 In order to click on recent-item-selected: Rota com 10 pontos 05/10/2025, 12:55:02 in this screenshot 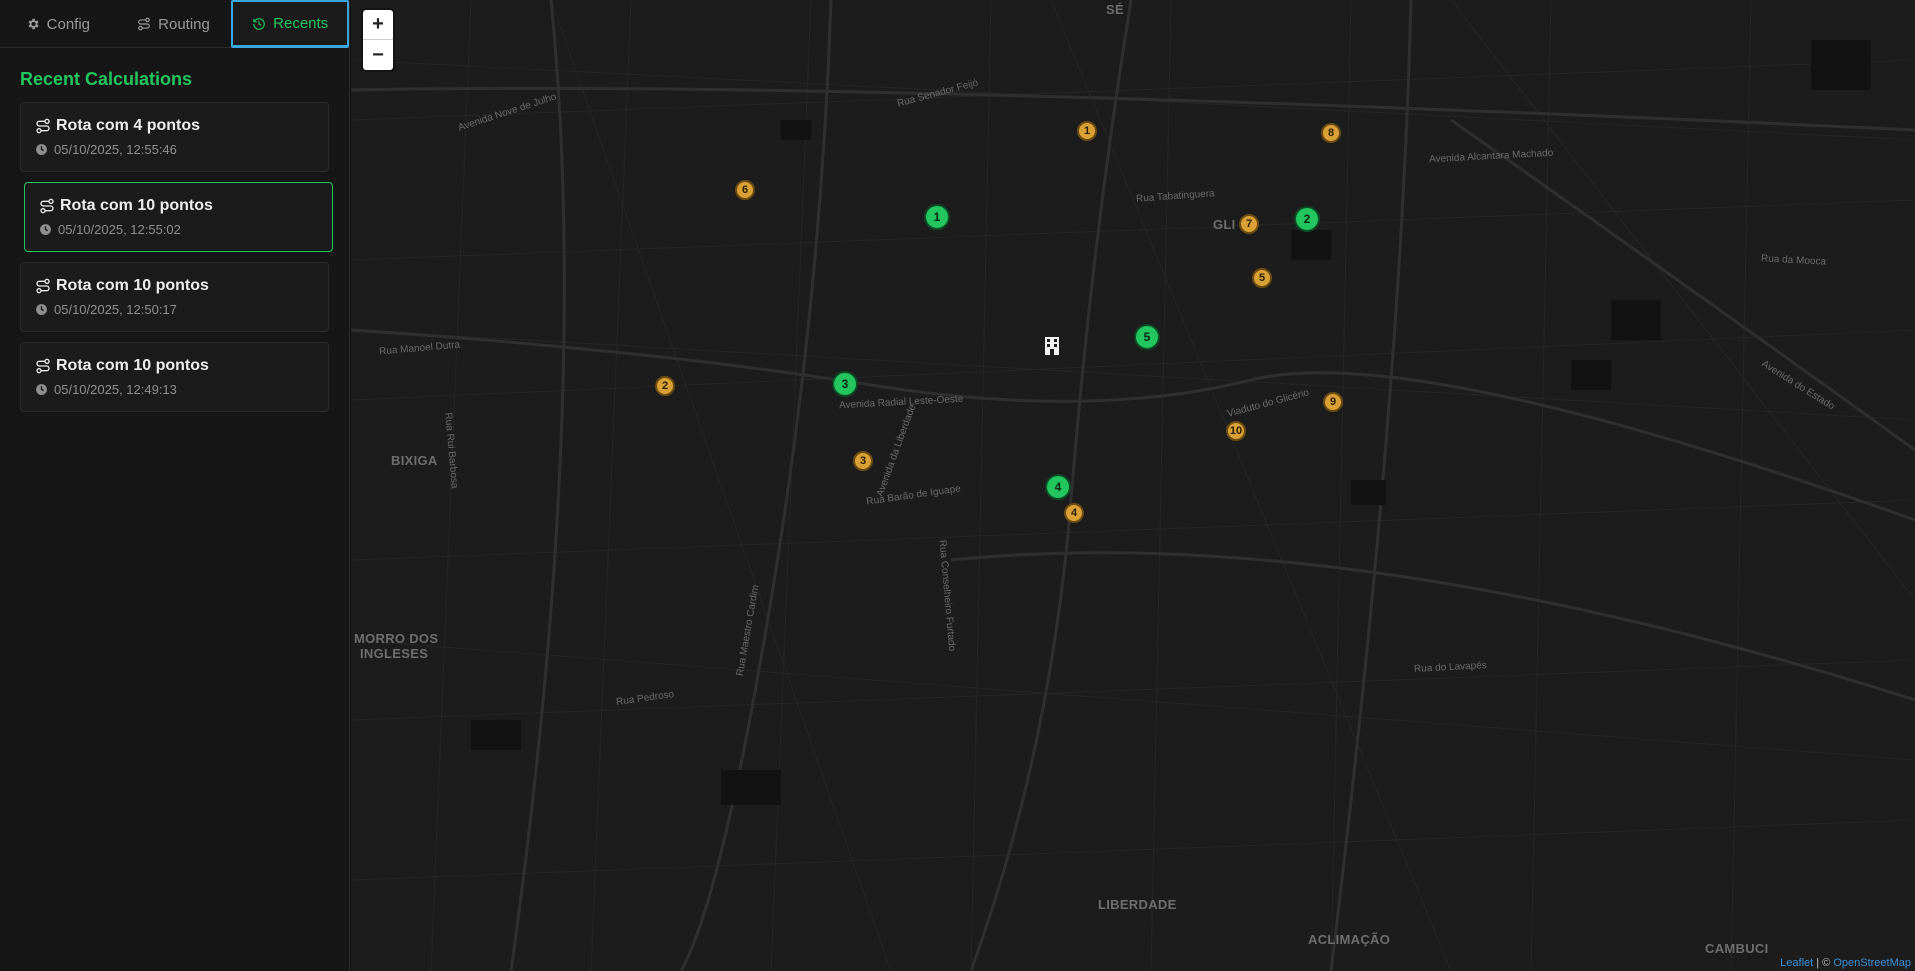, I will do `click(178, 217)`.